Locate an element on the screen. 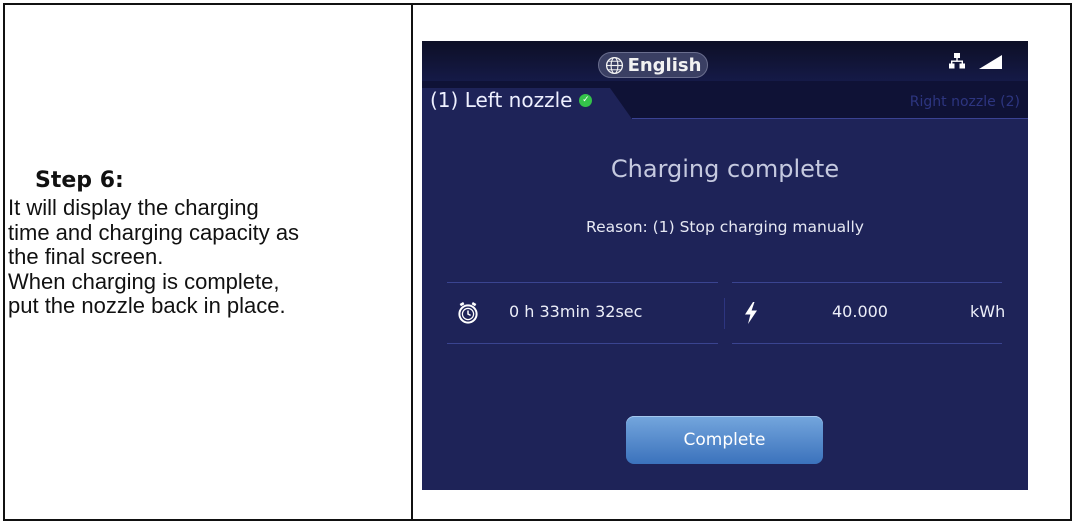 Image resolution: width=1076 pixels, height=524 pixels. tab-underline is located at coordinates (830, 118).